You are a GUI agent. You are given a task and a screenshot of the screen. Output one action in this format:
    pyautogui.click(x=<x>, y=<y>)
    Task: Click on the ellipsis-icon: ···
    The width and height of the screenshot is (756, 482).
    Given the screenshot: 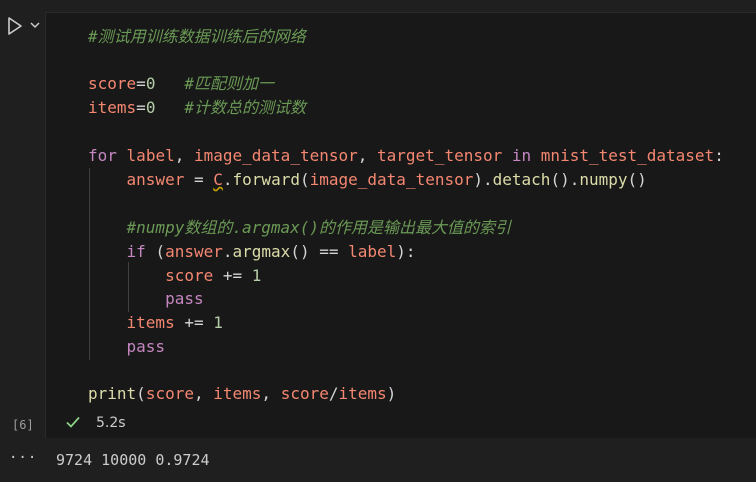 What is the action you would take?
    pyautogui.click(x=23, y=458)
    